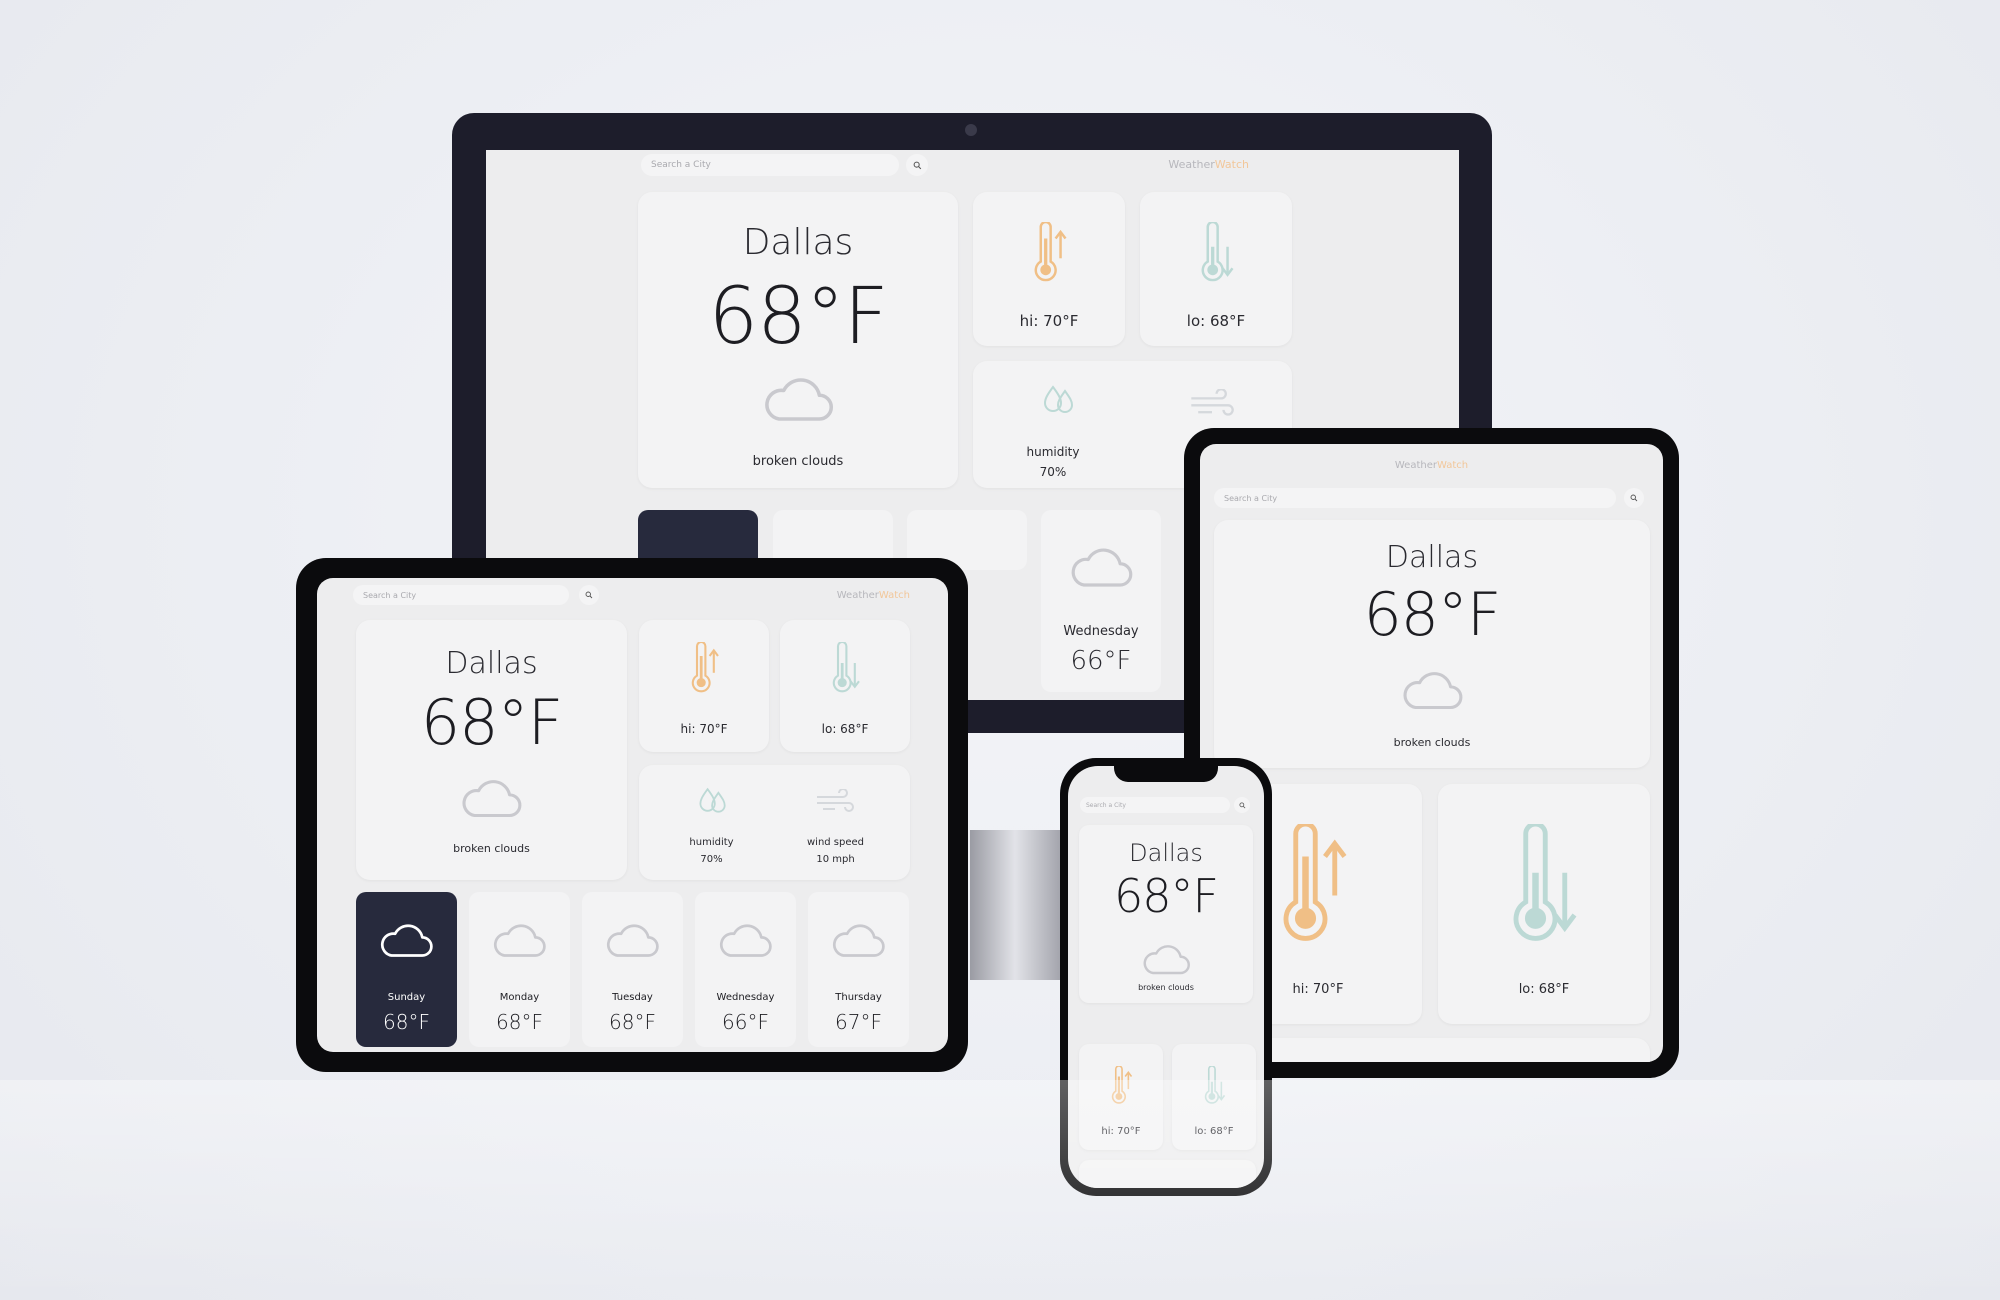 Image resolution: width=2000 pixels, height=1300 pixels. What do you see at coordinates (1053, 472) in the screenshot?
I see `humidity-value: 70%` at bounding box center [1053, 472].